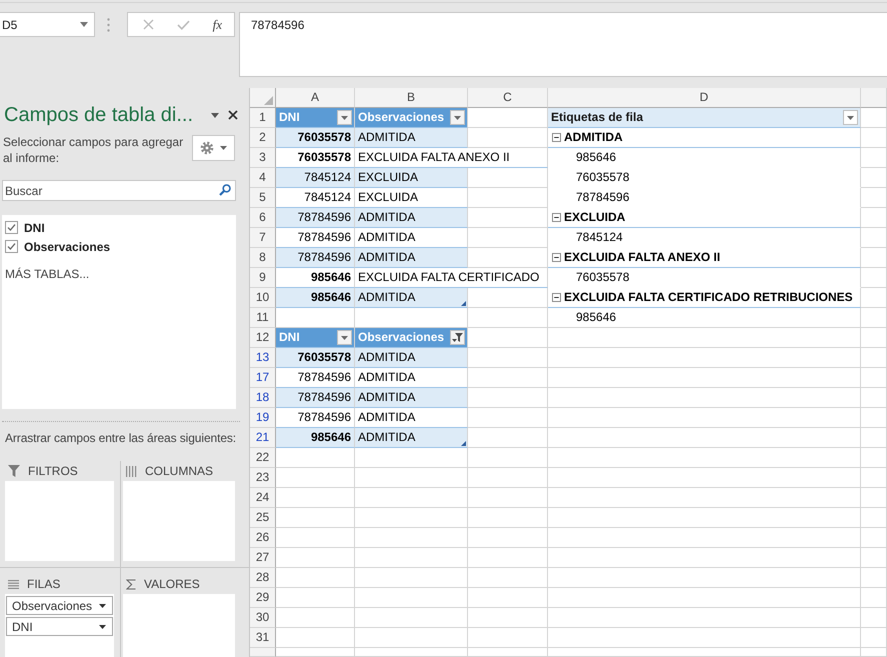  What do you see at coordinates (217, 24) in the screenshot?
I see `insert-function-button: fx` at bounding box center [217, 24].